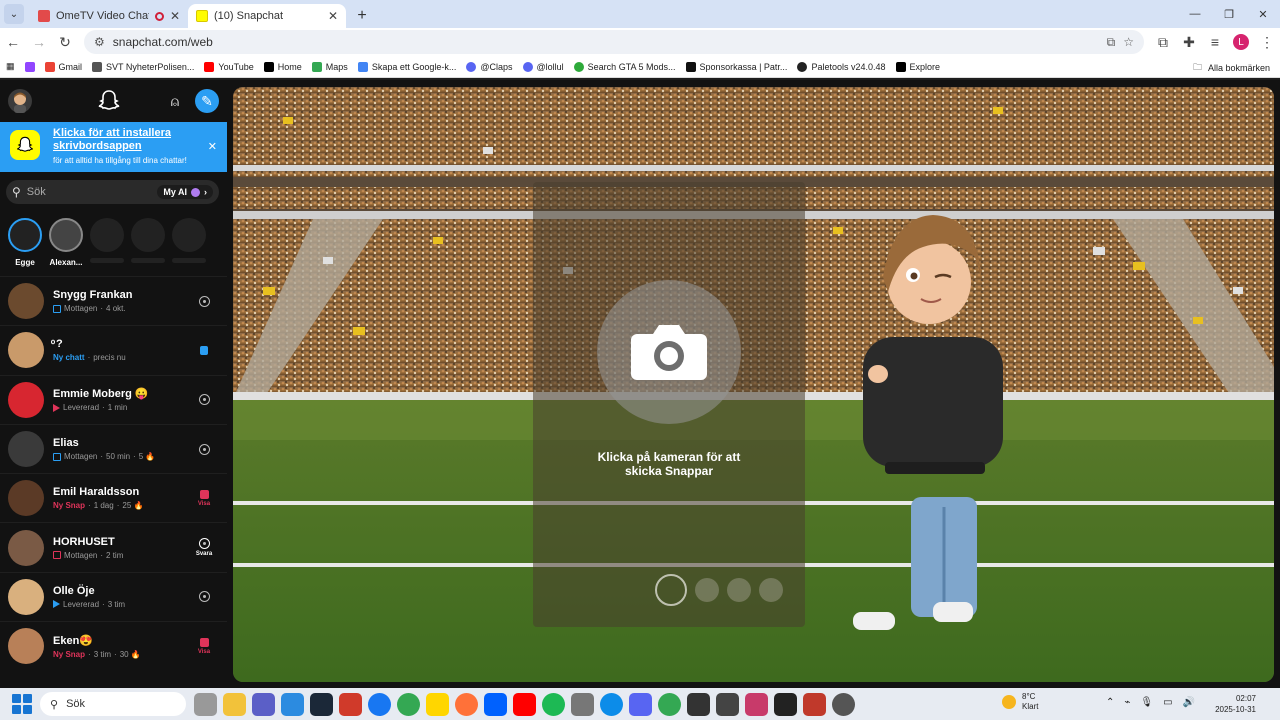  I want to click on all-bookmarks: 🗀 Alla bokmärken, so click(1231, 68).